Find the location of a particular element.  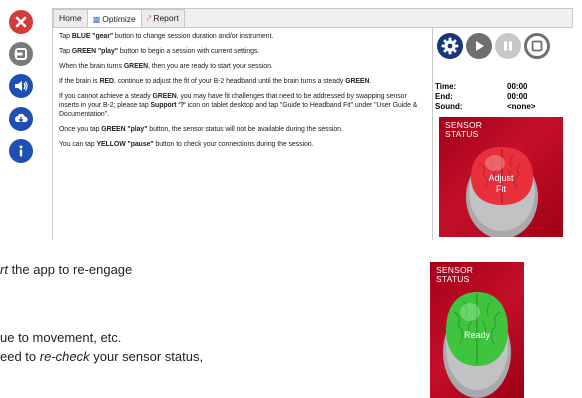

sound-value: <none> is located at coordinates (521, 106).